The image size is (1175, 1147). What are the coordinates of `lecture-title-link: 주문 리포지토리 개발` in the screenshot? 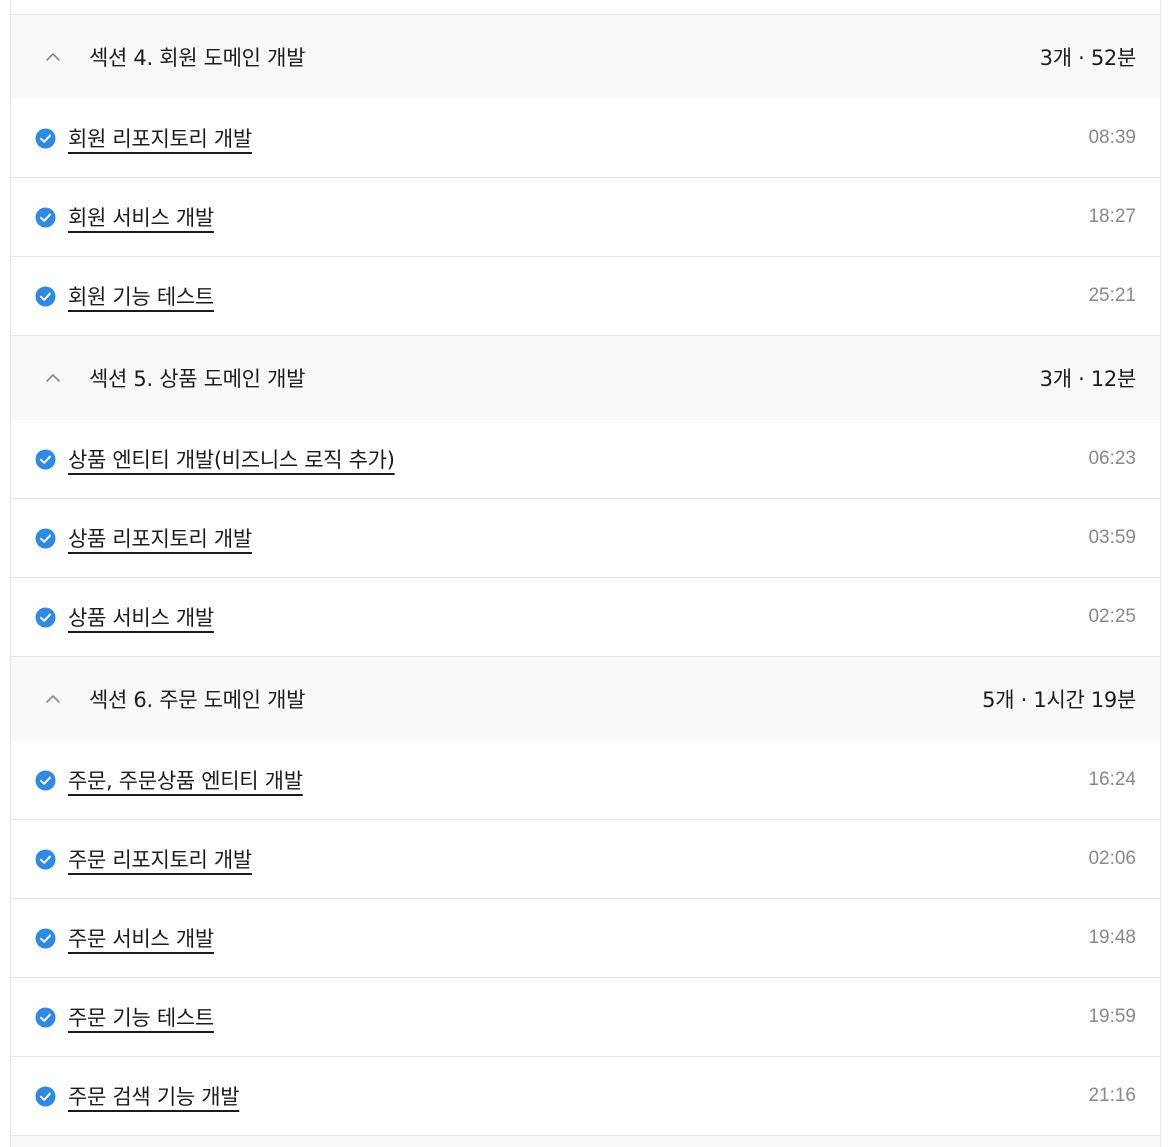 It's located at (578, 859).